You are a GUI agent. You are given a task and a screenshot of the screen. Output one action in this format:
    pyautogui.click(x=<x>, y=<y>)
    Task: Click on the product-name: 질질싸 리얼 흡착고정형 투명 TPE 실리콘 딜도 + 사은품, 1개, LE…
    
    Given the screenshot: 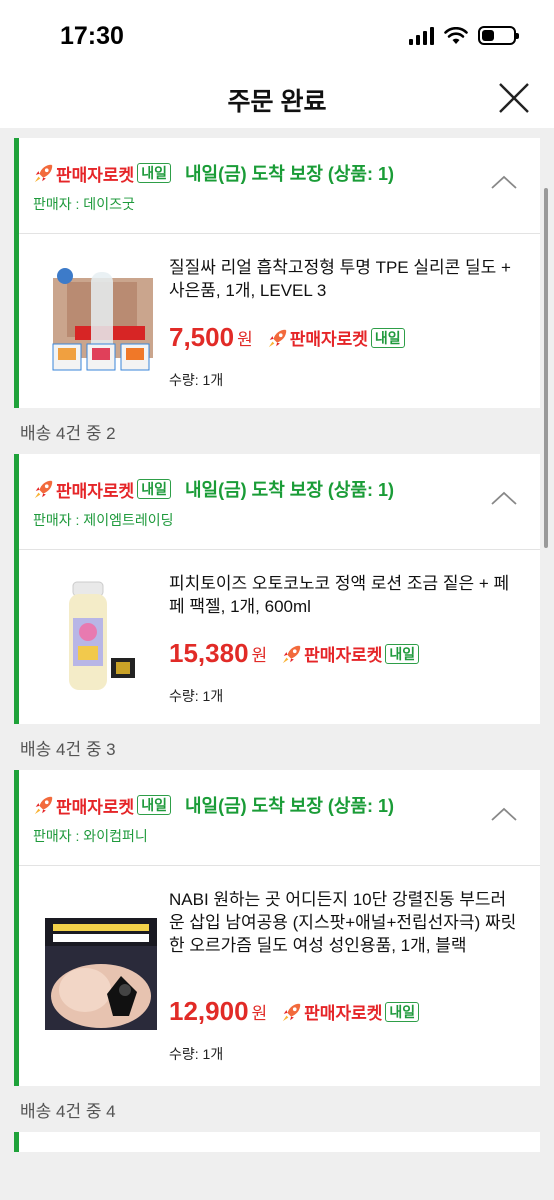 What is the action you would take?
    pyautogui.click(x=344, y=279)
    